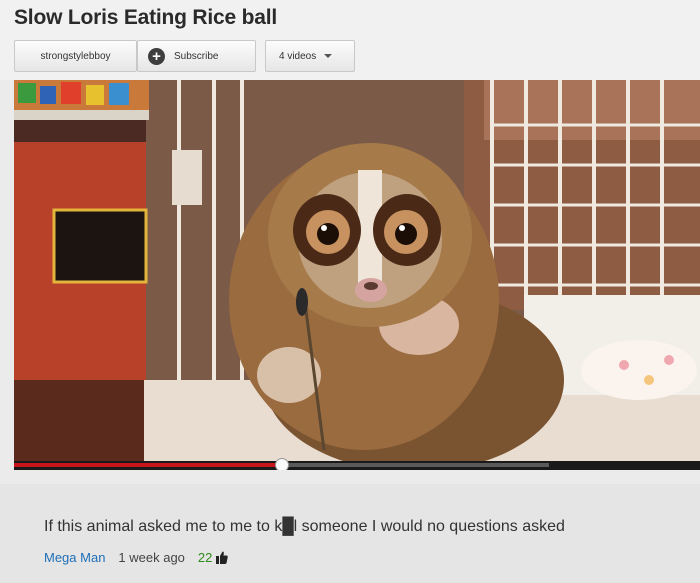 This screenshot has width=700, height=583. What do you see at coordinates (222, 557) in the screenshot?
I see `thumbs-up-icon` at bounding box center [222, 557].